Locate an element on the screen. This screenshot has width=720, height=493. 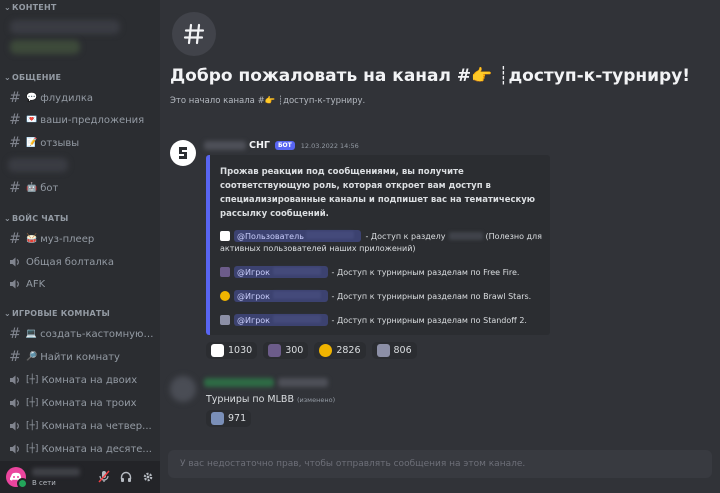
message-author: СНГ is located at coordinates (259, 145).